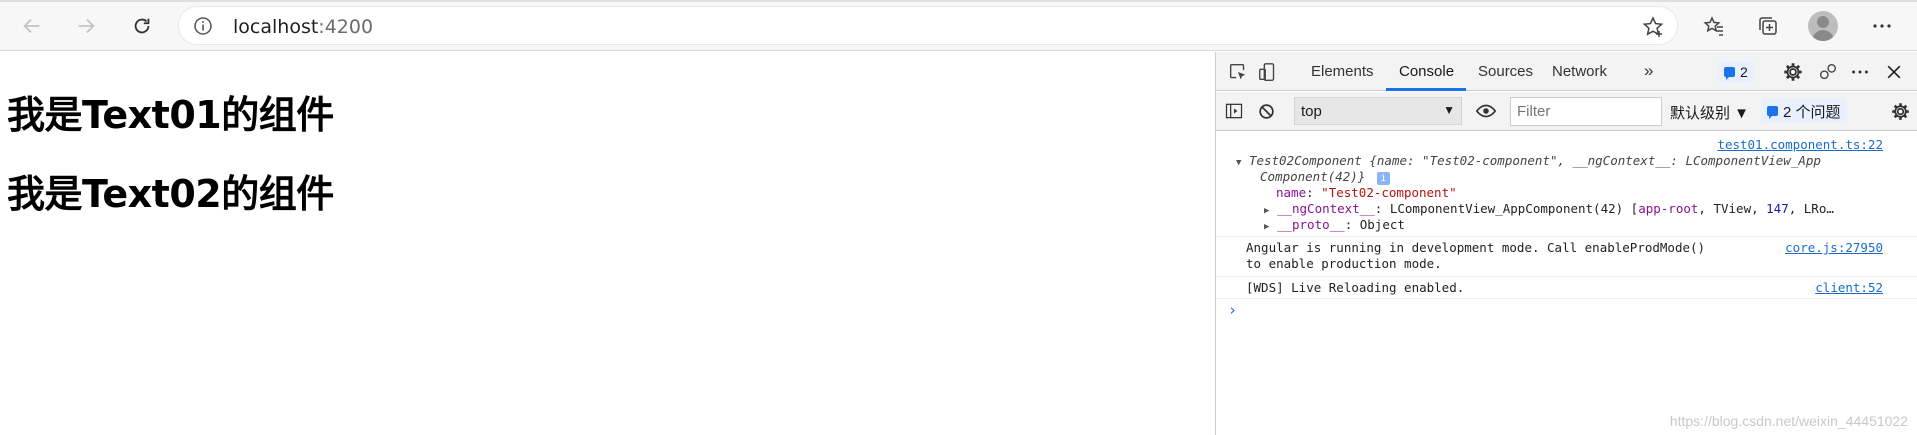 The width and height of the screenshot is (1917, 435). What do you see at coordinates (1736, 72) in the screenshot?
I see `issues-badge: 2` at bounding box center [1736, 72].